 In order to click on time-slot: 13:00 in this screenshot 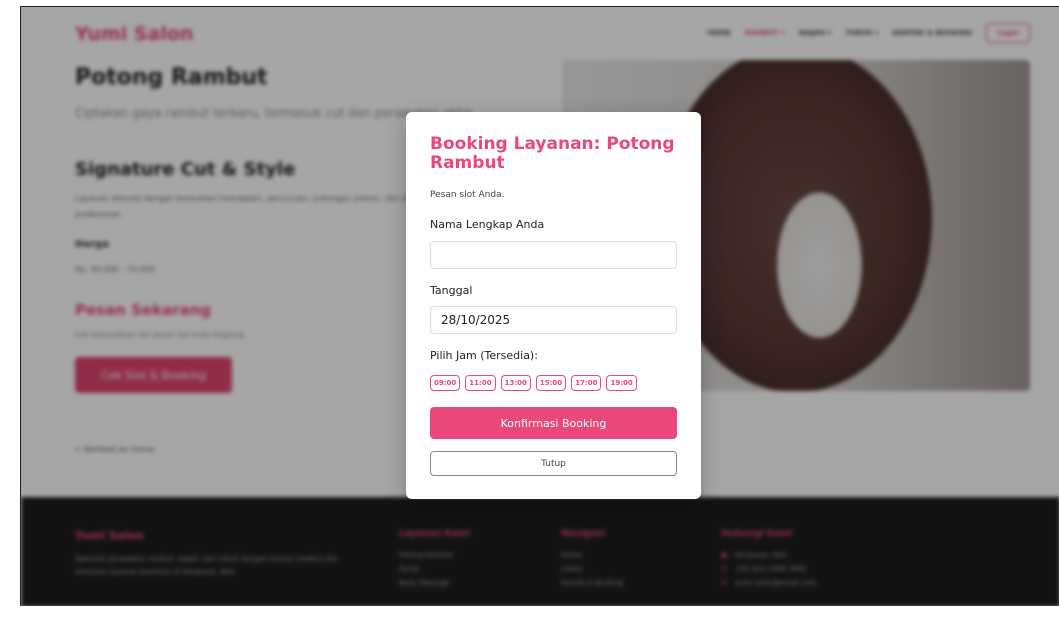, I will do `click(515, 383)`.